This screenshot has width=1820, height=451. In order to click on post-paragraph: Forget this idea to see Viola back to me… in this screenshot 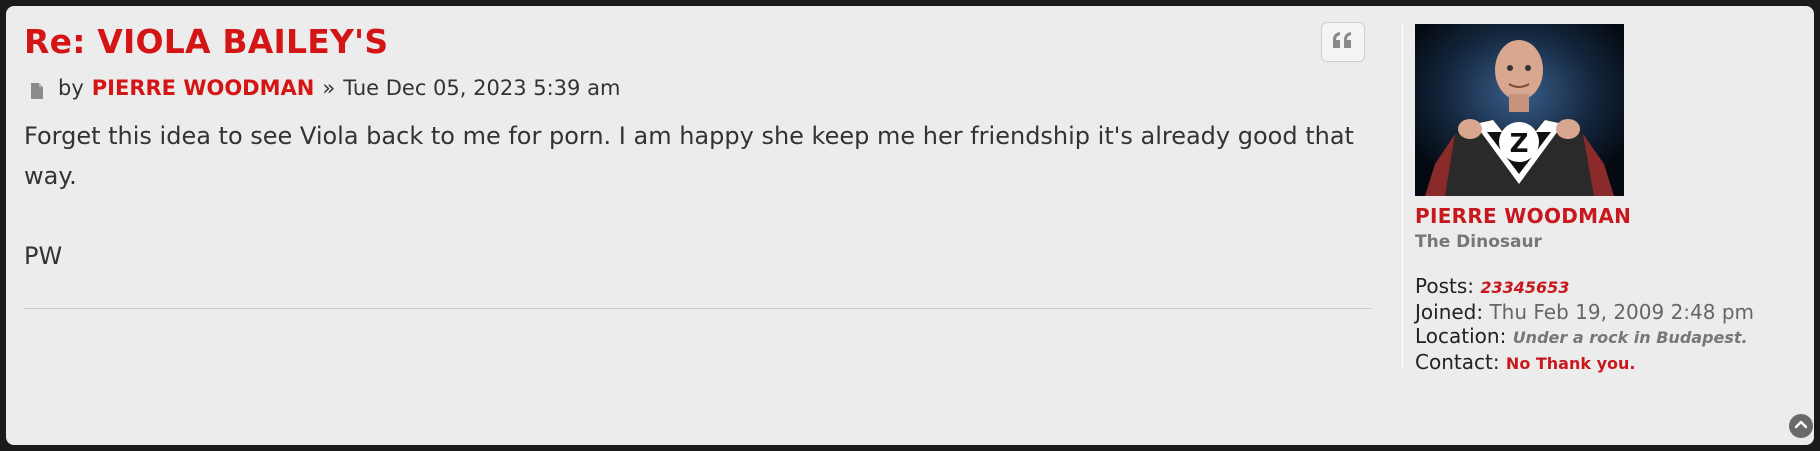, I will do `click(689, 156)`.